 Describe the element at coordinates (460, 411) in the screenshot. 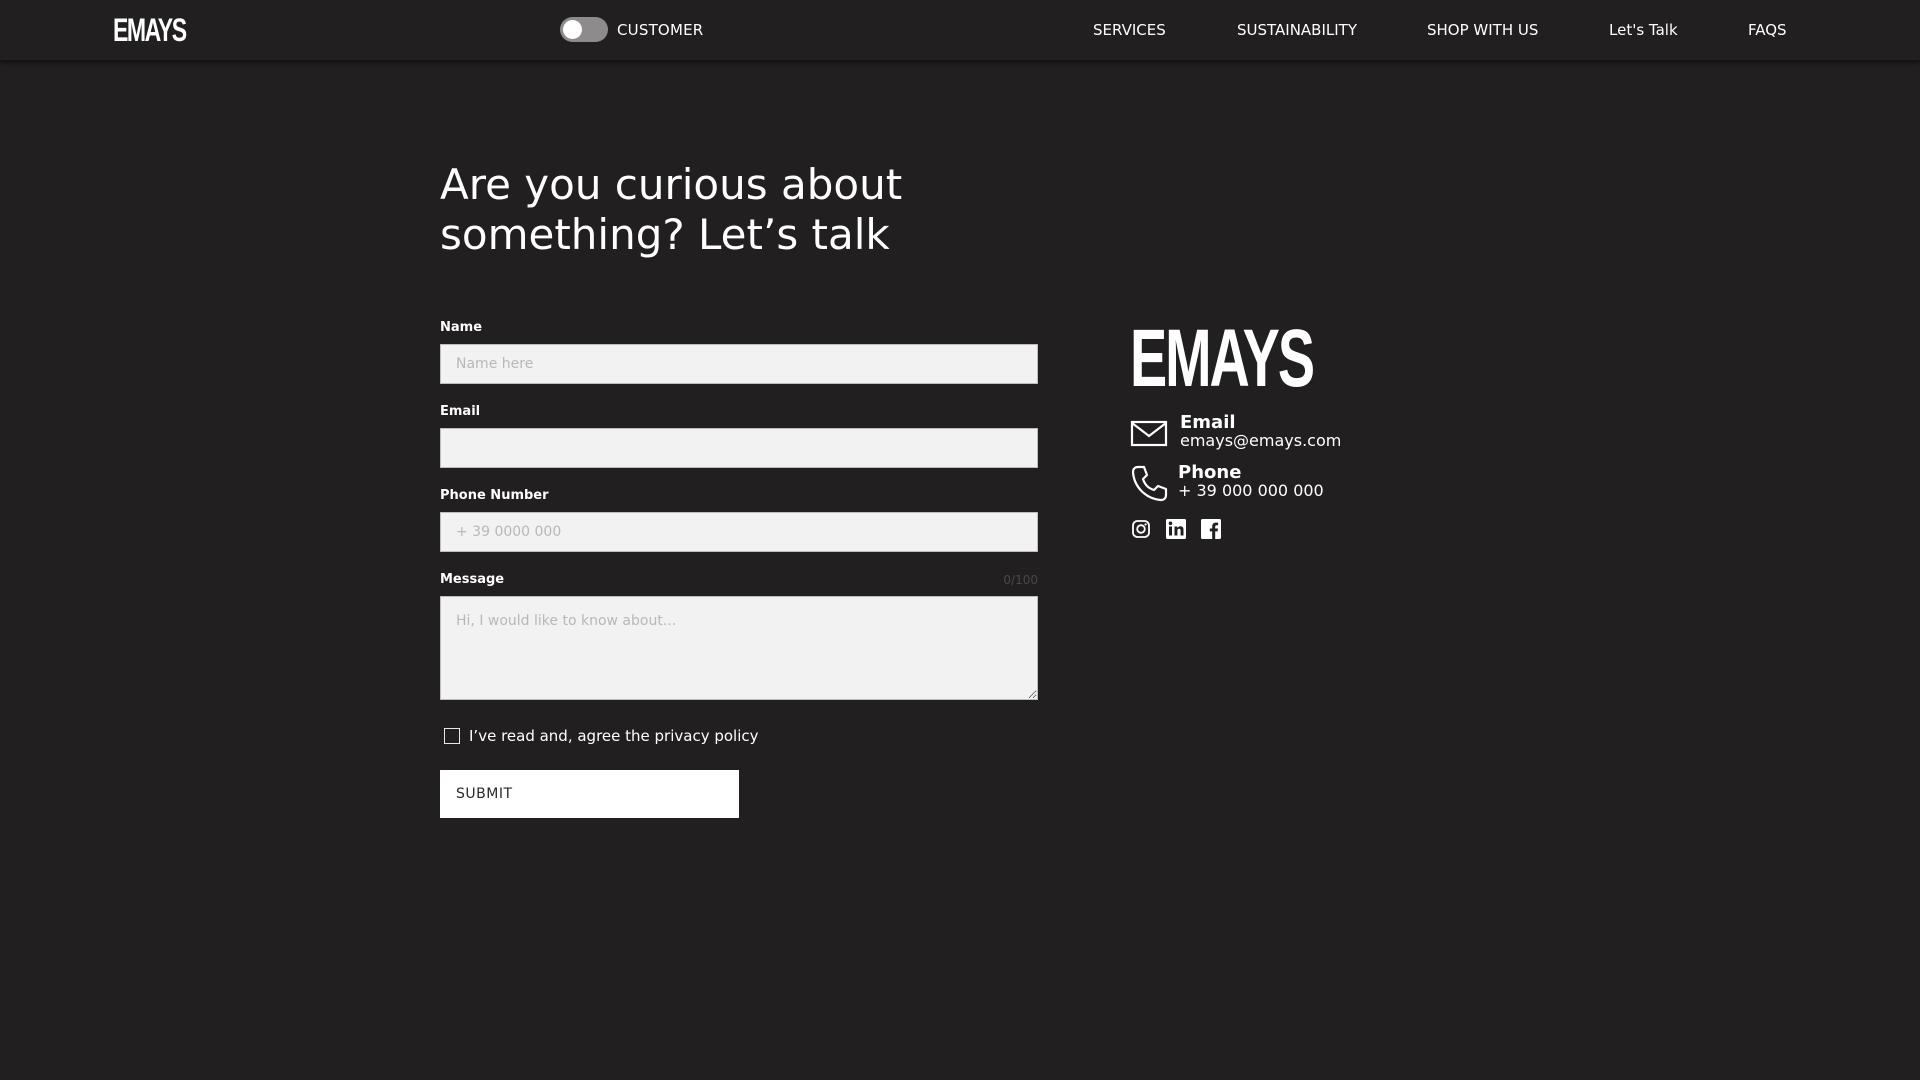

I see `email-label: Email` at that location.